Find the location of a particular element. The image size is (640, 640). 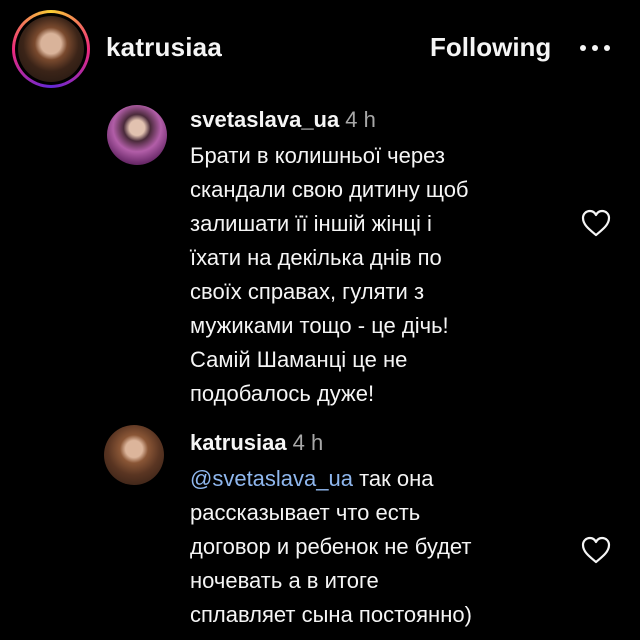

comment-header: svetaslava_ua 4 h is located at coordinates (283, 120).